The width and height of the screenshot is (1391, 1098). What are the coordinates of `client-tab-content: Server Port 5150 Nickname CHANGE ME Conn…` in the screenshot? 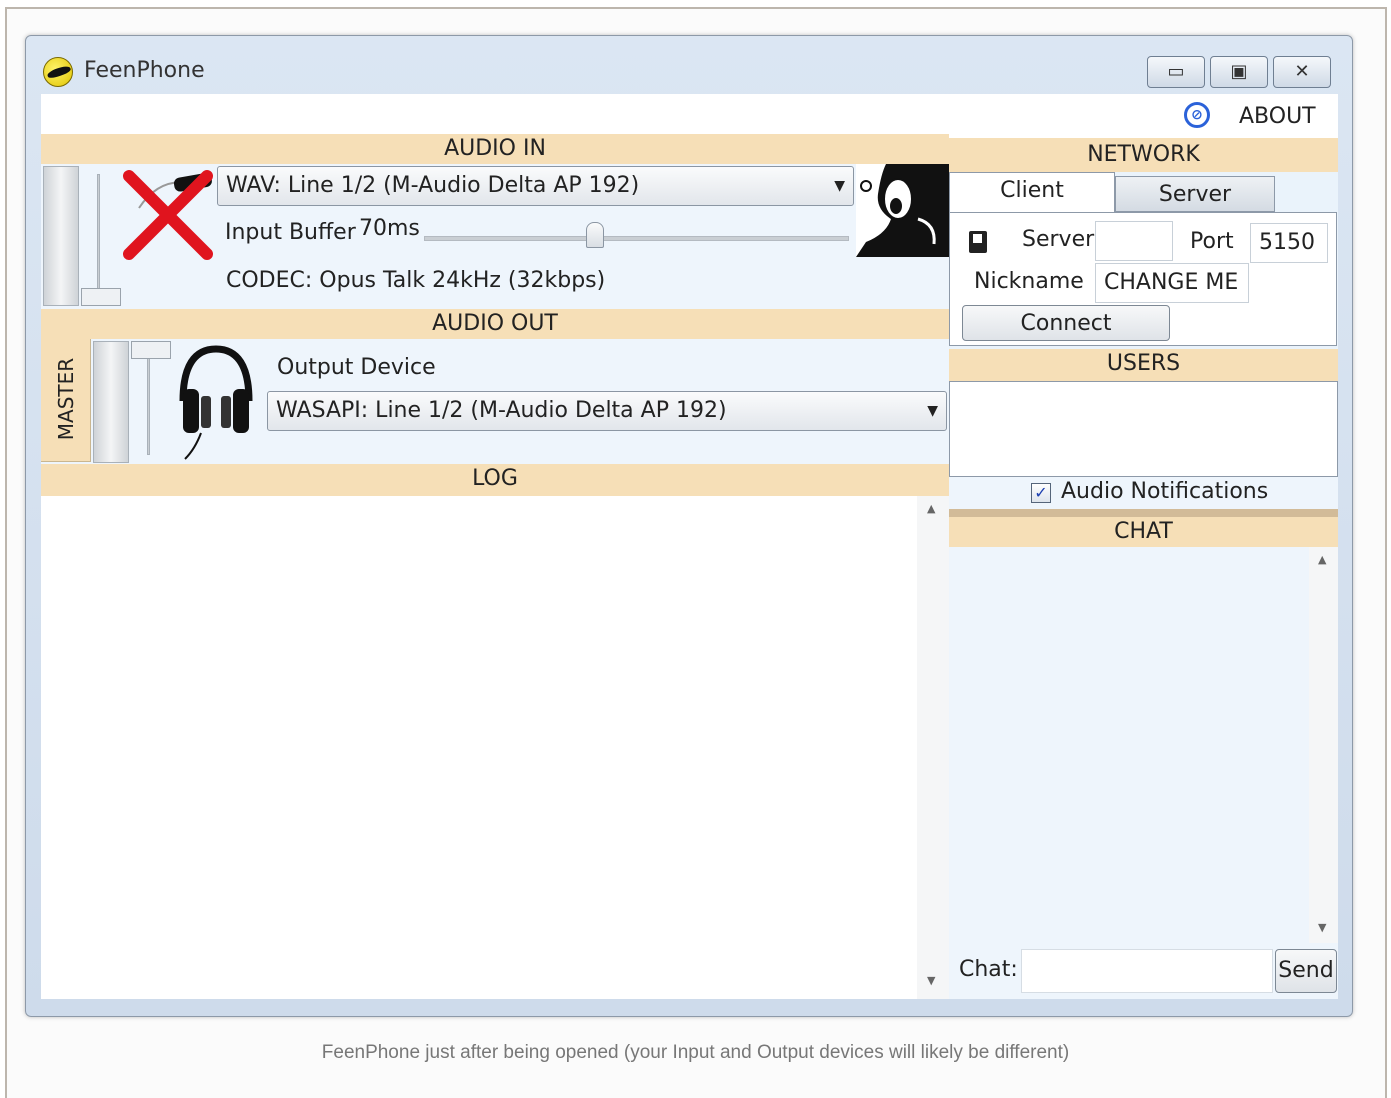 It's located at (1143, 279).